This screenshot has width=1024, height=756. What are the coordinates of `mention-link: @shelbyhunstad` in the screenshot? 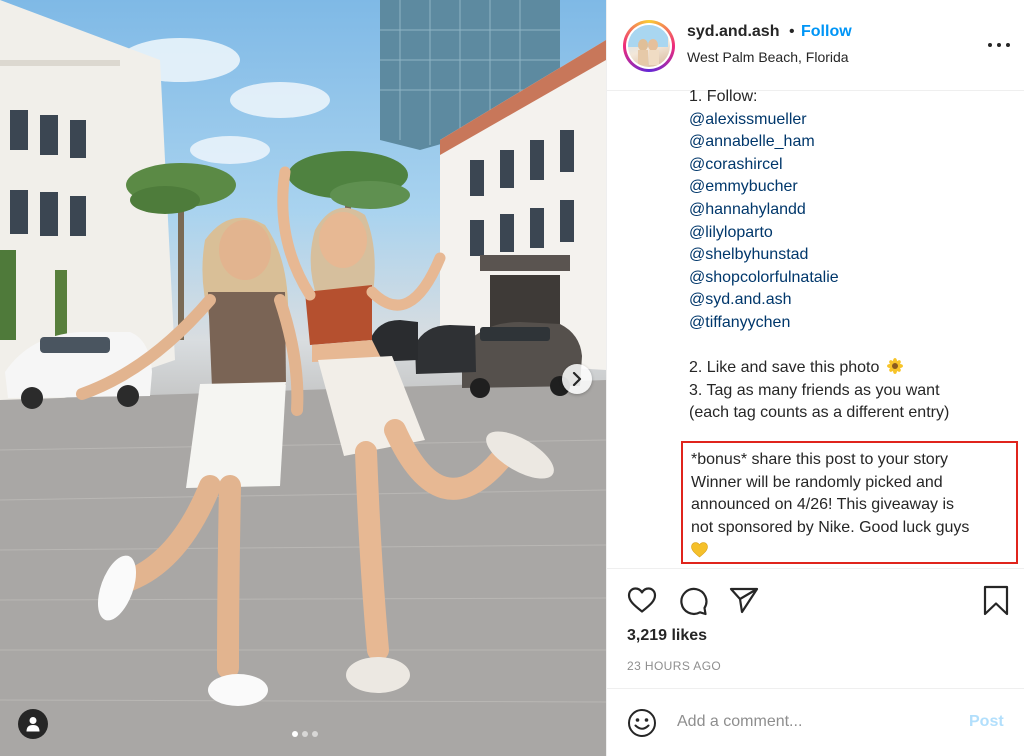 It's located at (748, 254).